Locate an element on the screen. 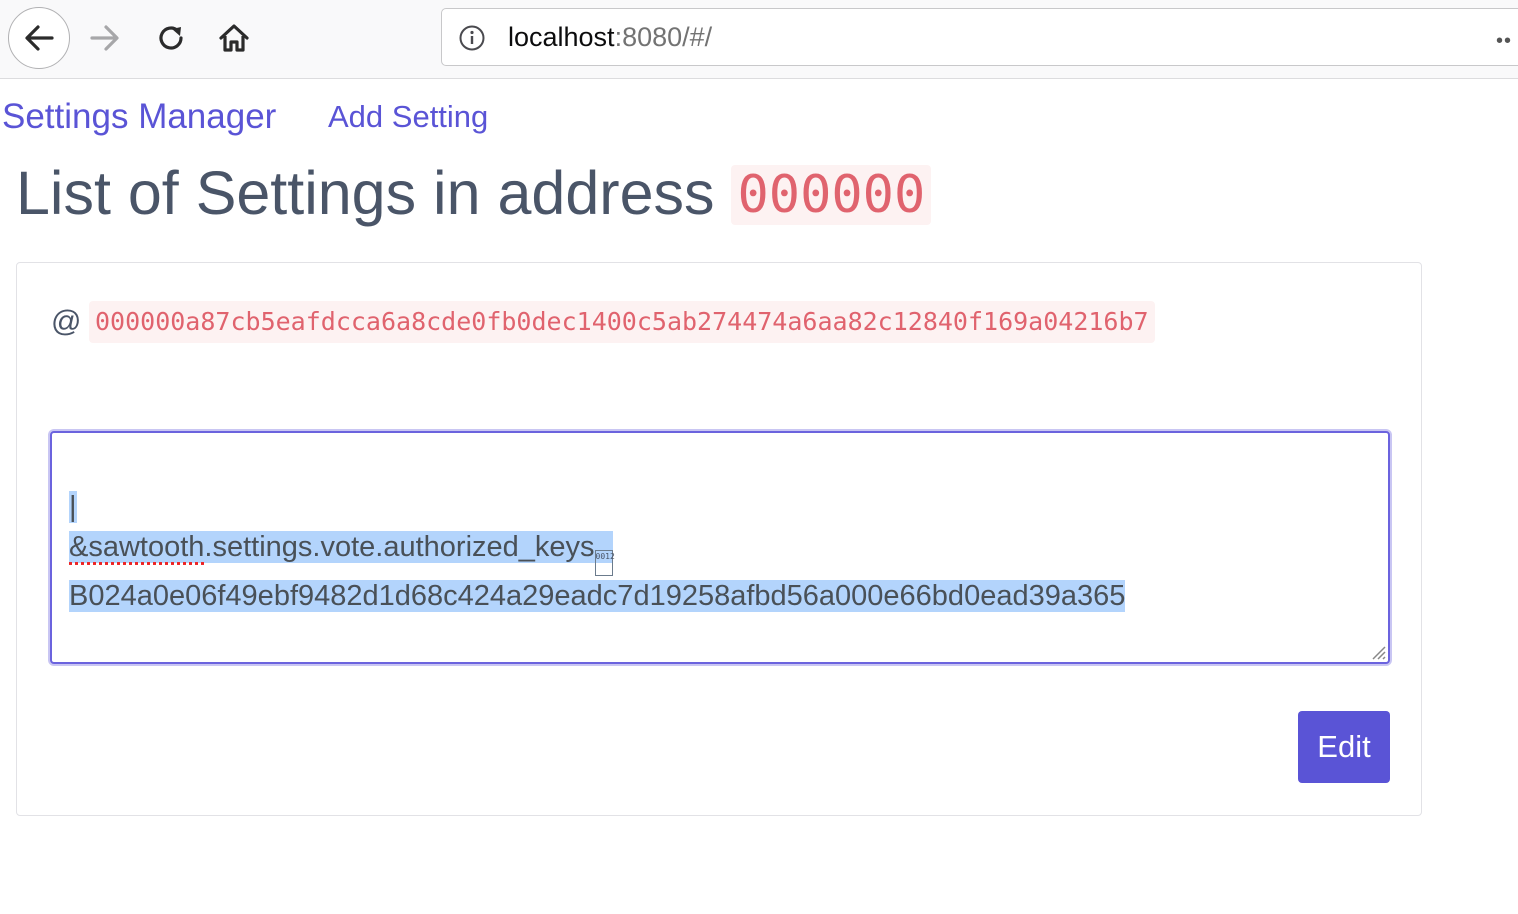 The height and width of the screenshot is (914, 1518). home-icon is located at coordinates (234, 38).